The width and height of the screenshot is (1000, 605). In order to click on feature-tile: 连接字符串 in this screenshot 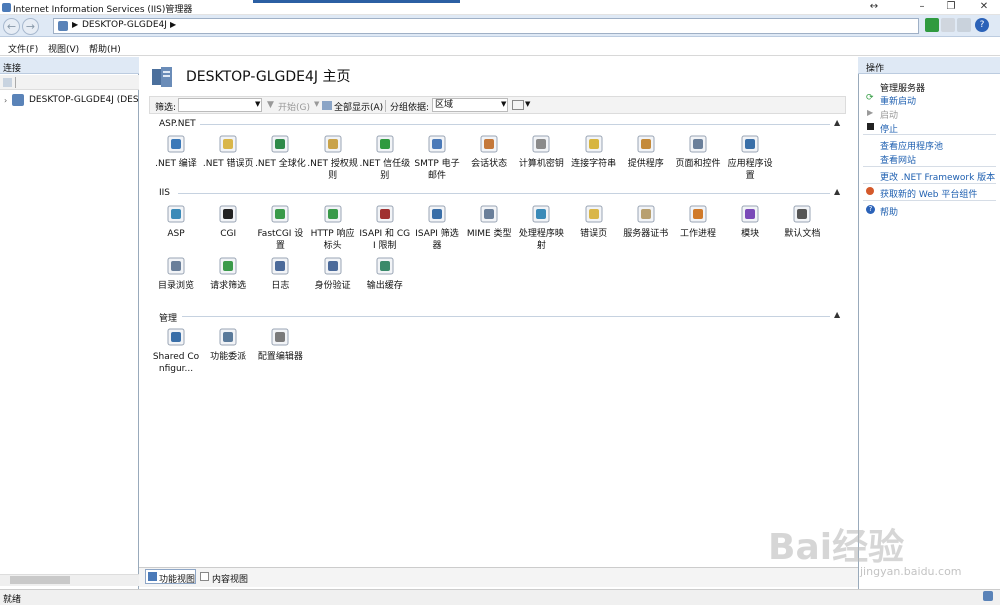, I will do `click(594, 151)`.